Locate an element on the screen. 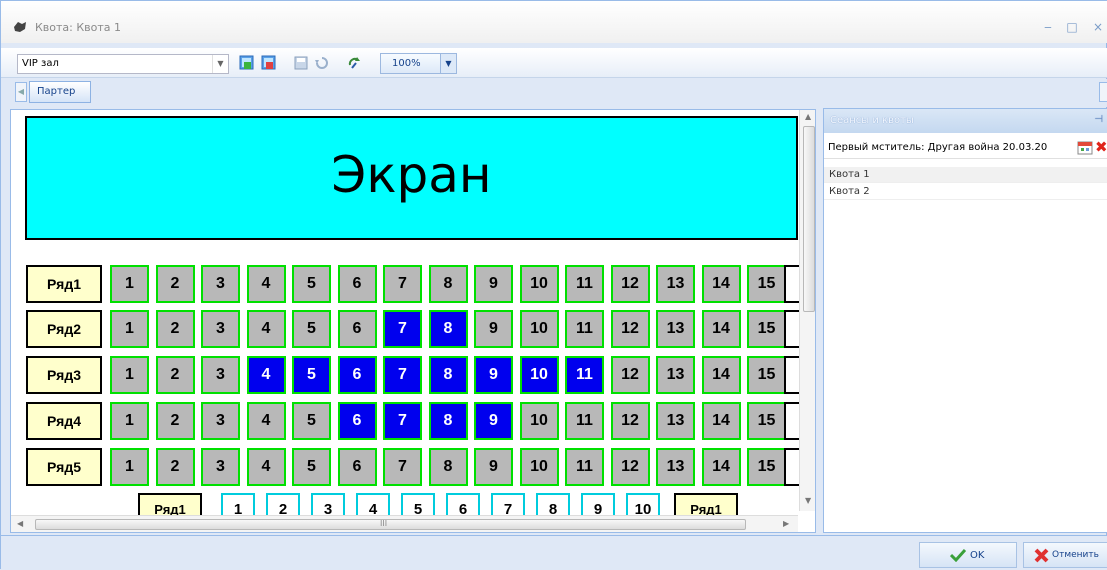 Image resolution: width=1107 pixels, height=570 pixels. remove-seats-button is located at coordinates (269, 63).